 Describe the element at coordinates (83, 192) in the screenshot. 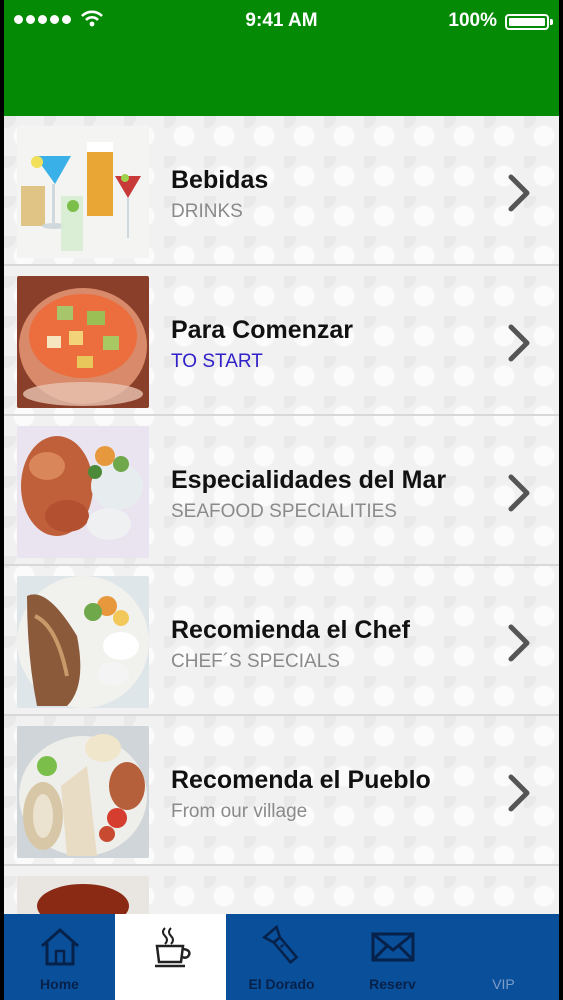

I see `drinks-photo` at that location.